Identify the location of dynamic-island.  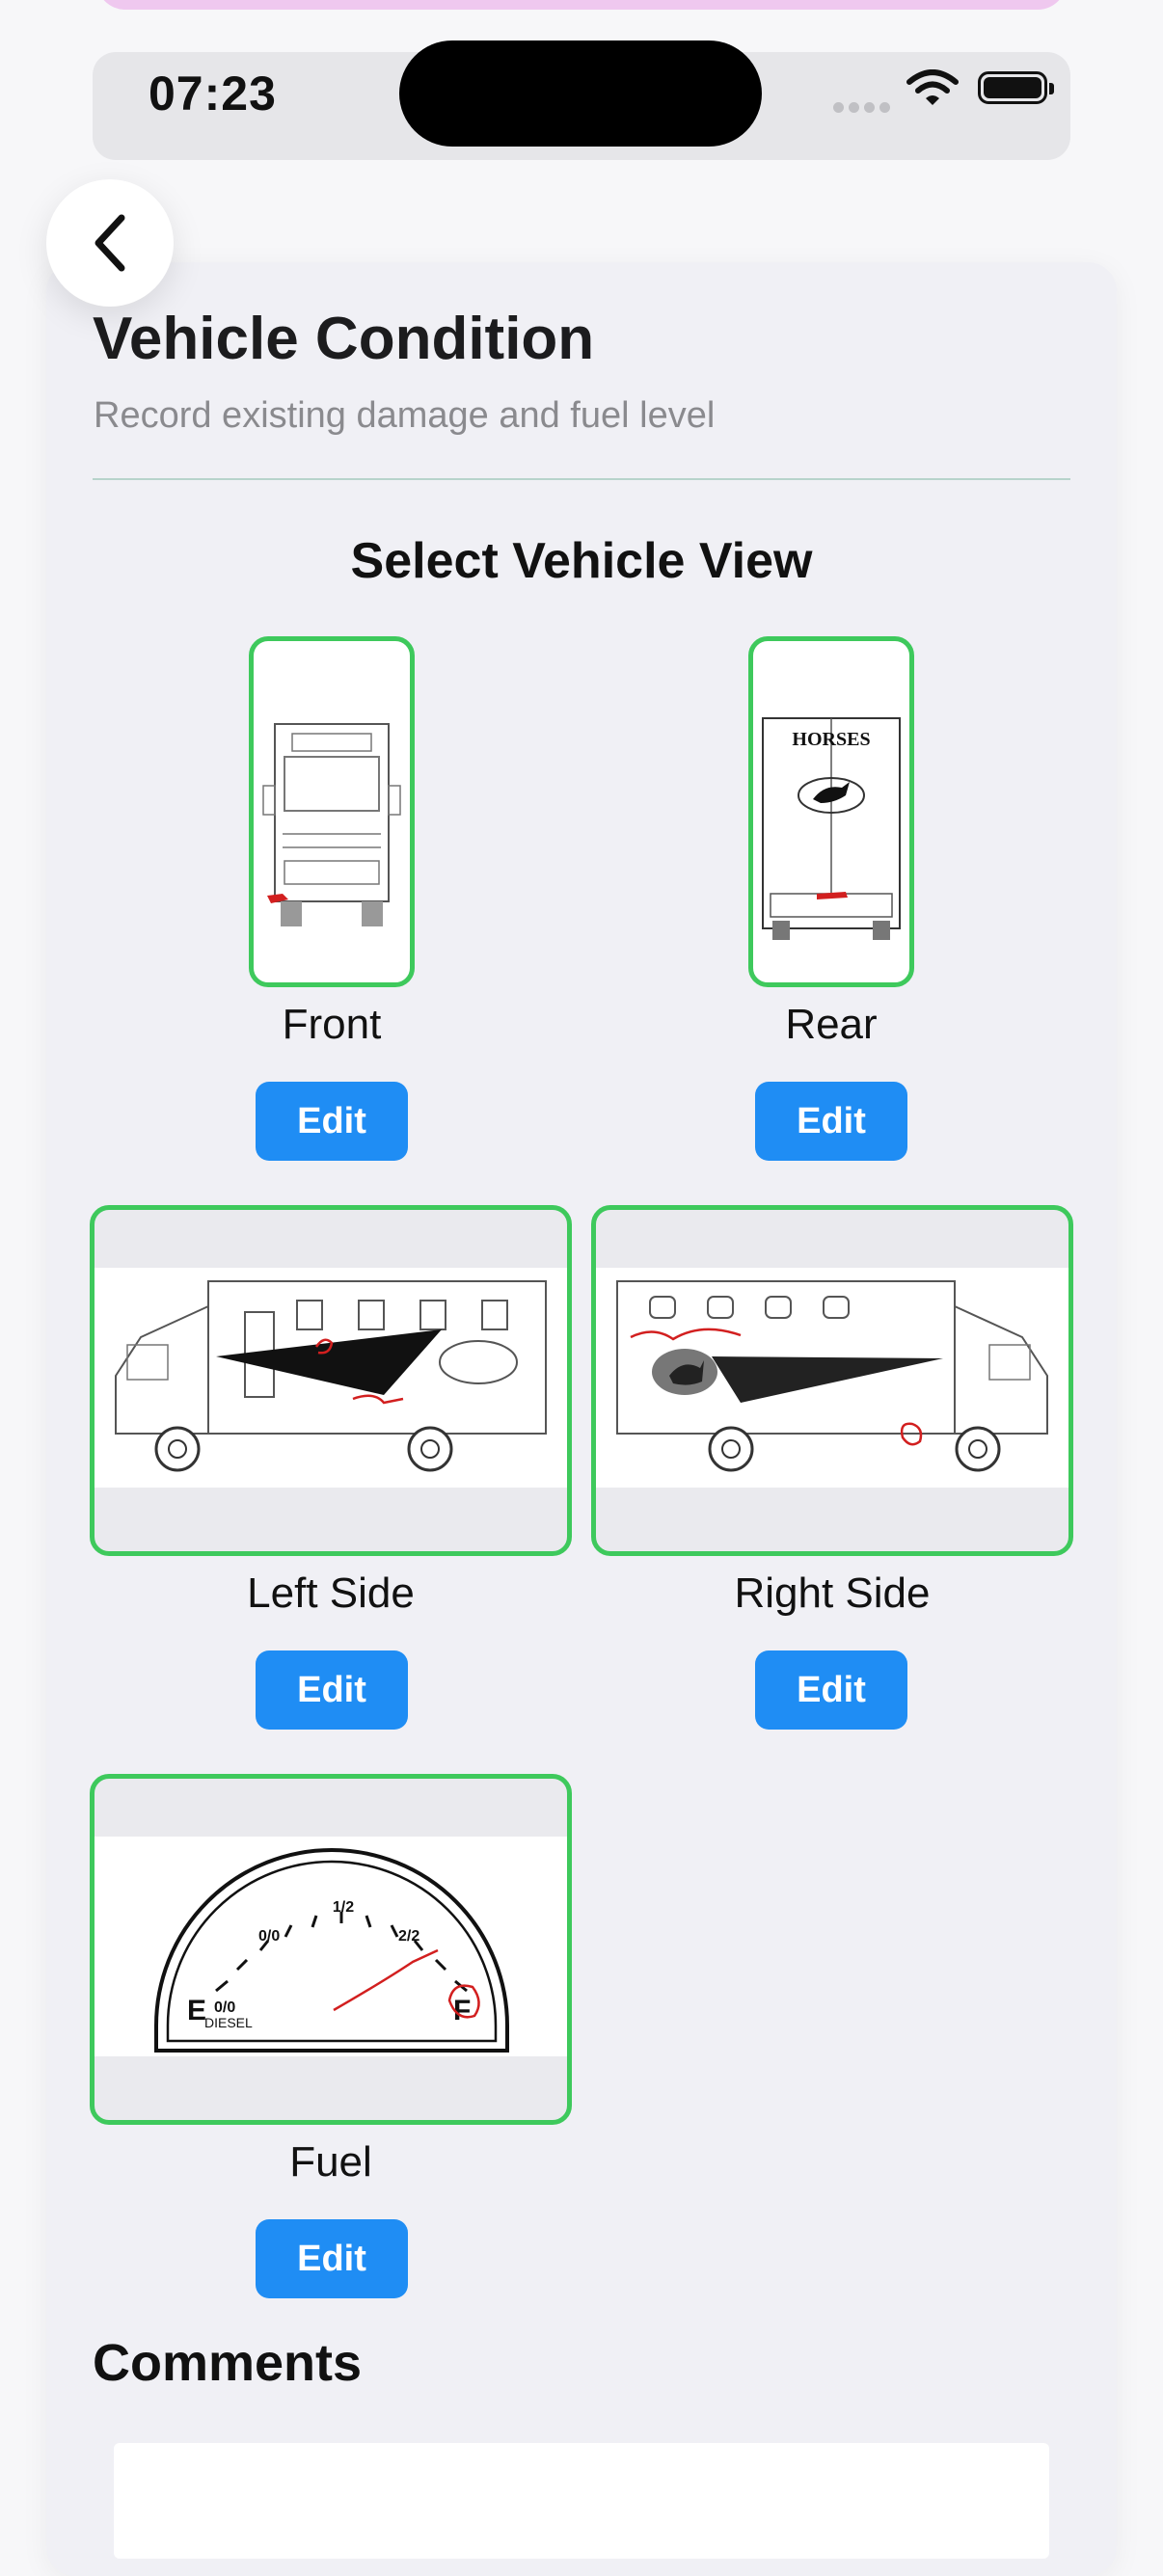
(580, 94).